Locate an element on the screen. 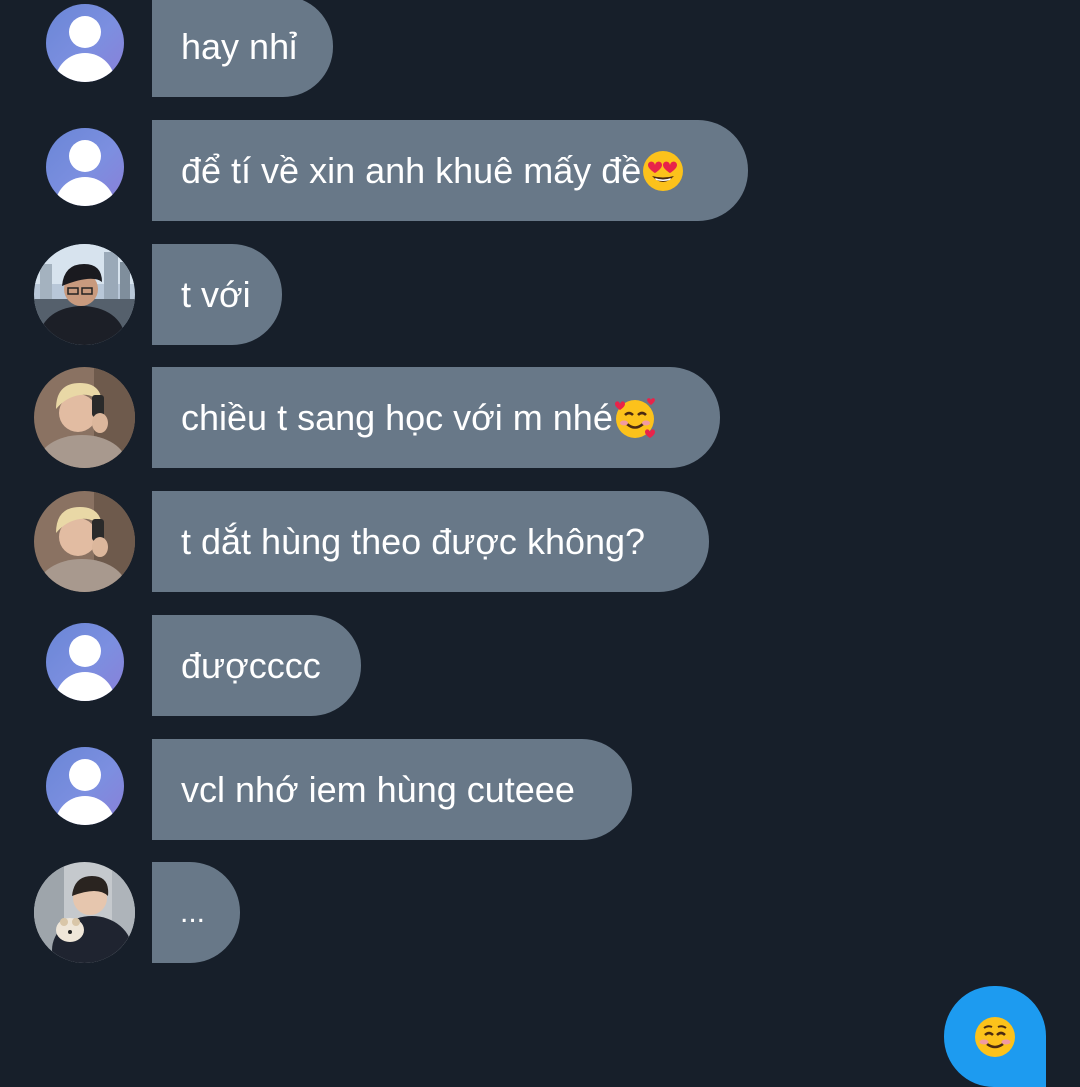 This screenshot has width=1080, height=1087. sent-message-bubble is located at coordinates (995, 1036).